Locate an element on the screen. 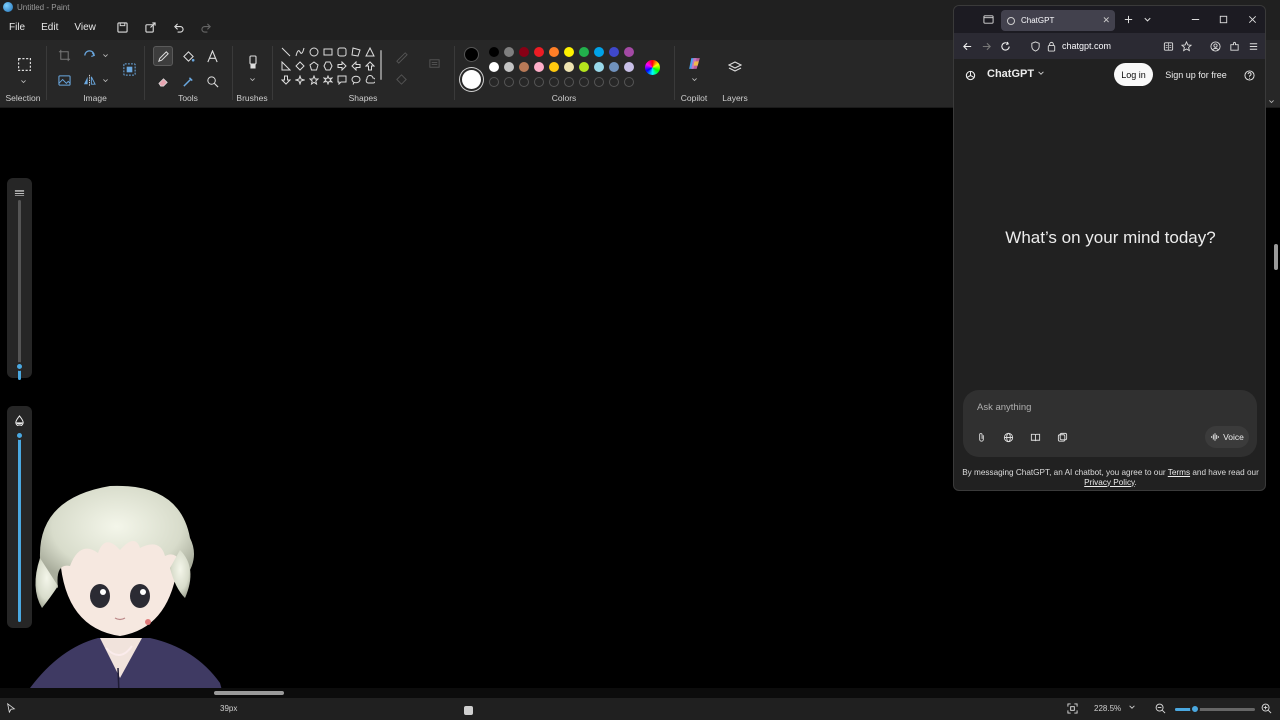  ask-input: Ask anything is located at coordinates (1004, 407).